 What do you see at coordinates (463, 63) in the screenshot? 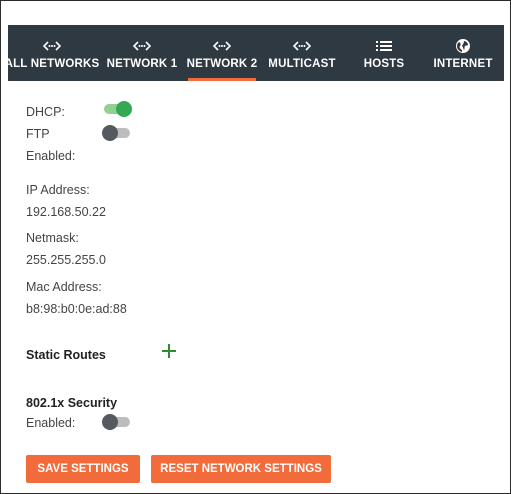
I see `tab-label: INTERNET` at bounding box center [463, 63].